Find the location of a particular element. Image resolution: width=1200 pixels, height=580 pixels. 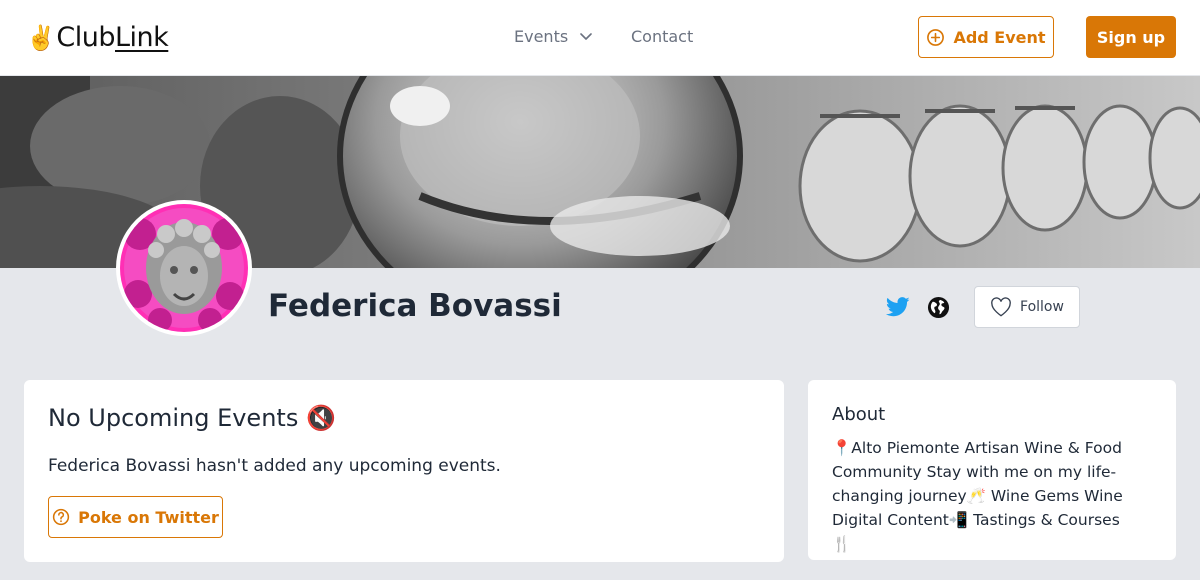

twitter-icon is located at coordinates (898, 307).